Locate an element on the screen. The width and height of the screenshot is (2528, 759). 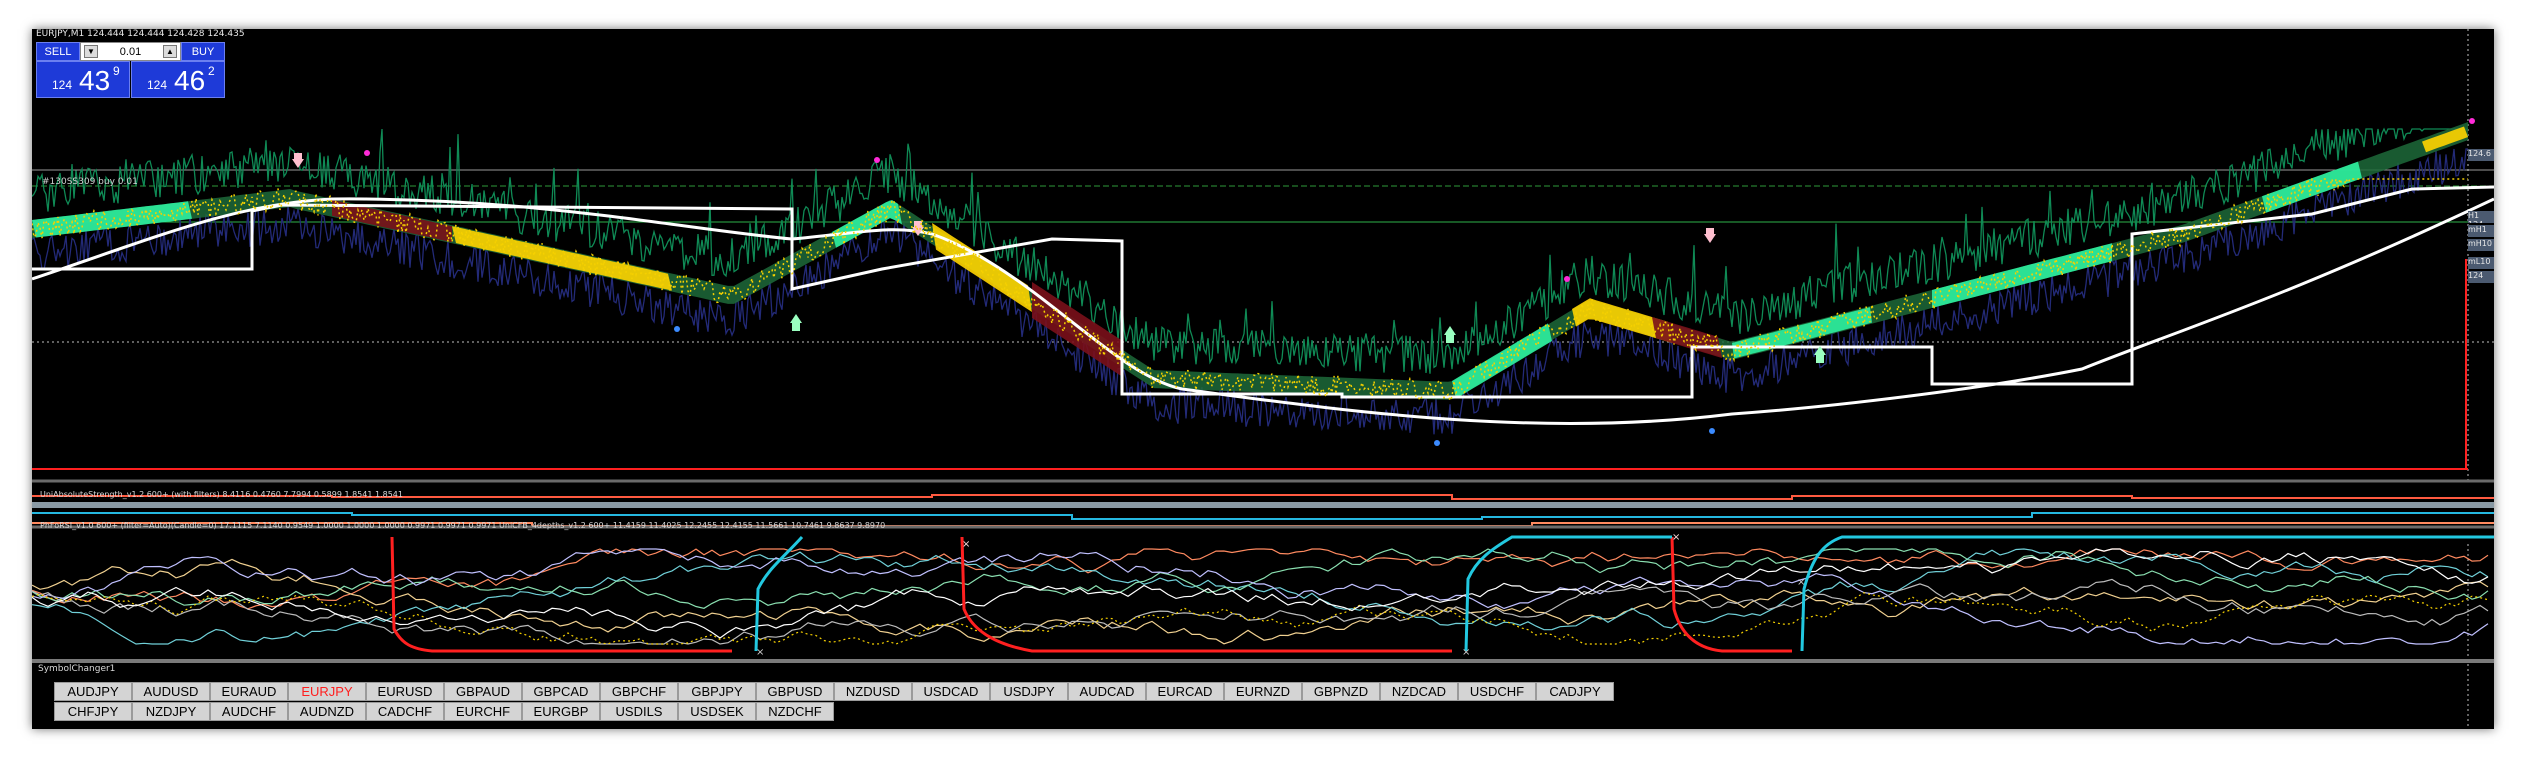
buy-quote-fraction: 2 is located at coordinates (211, 71).